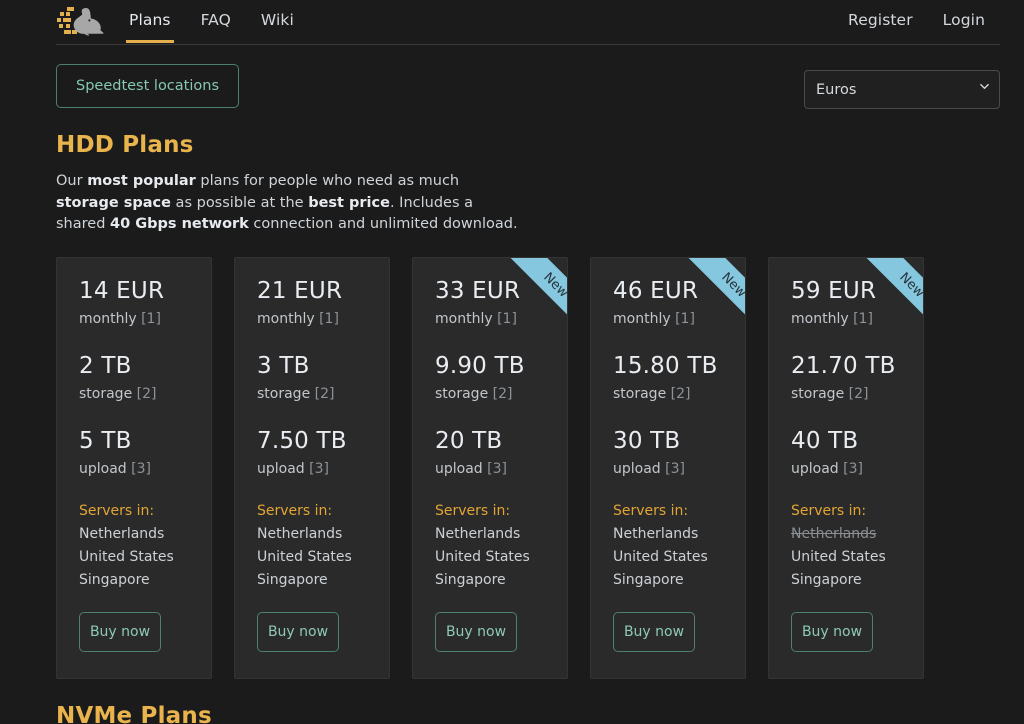 This screenshot has width=1024, height=724. What do you see at coordinates (480, 365) in the screenshot?
I see `plan-storage: 9.90 TB` at bounding box center [480, 365].